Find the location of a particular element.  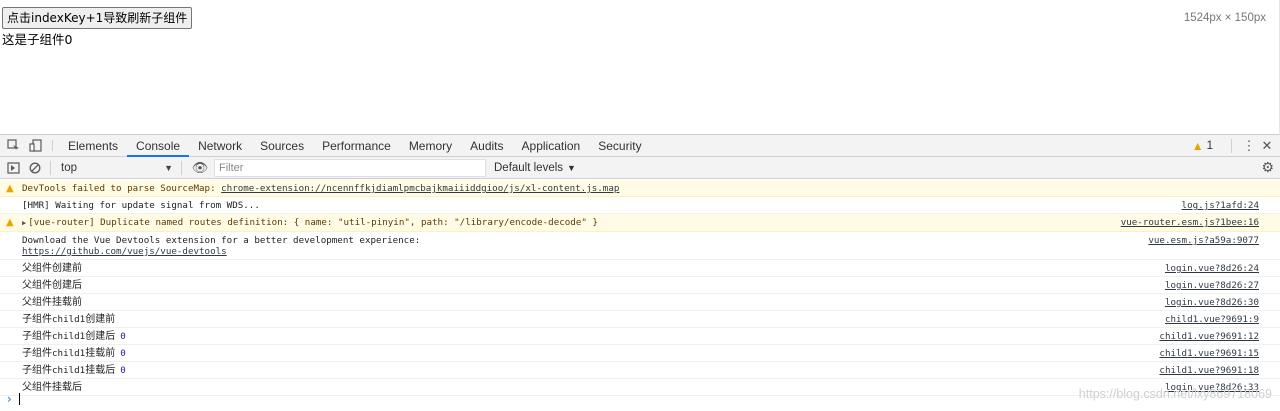

tab-memory: Memory is located at coordinates (430, 145).